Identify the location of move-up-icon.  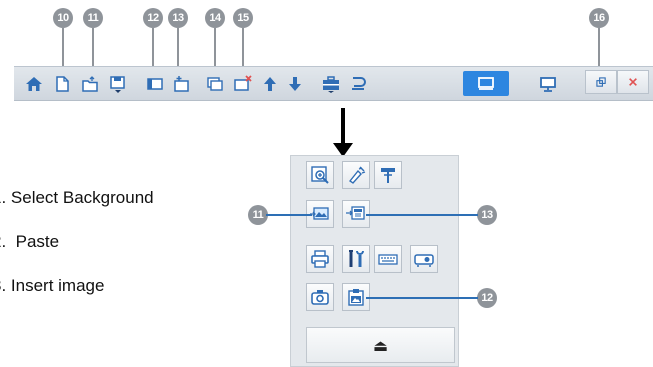
(270, 84).